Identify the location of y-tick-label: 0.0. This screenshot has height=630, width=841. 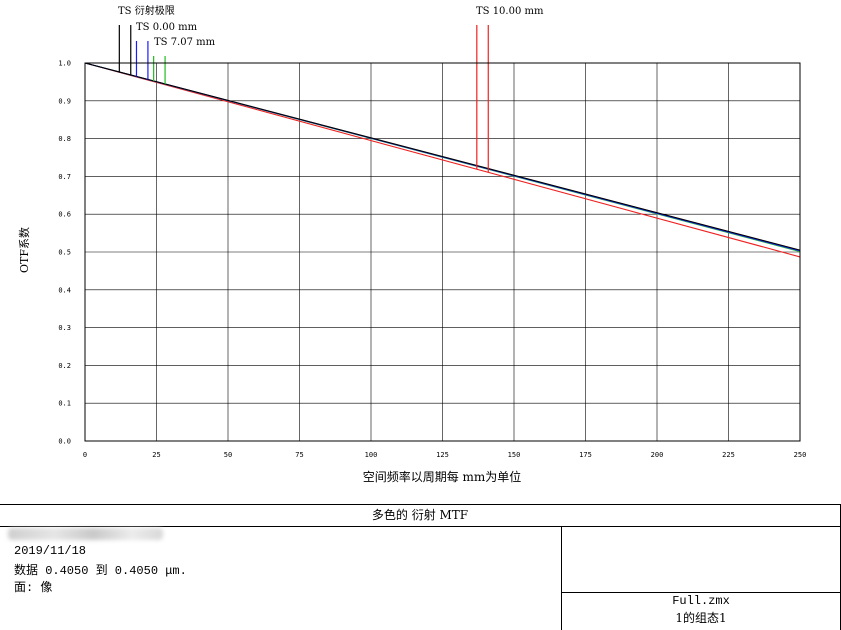
(64, 442).